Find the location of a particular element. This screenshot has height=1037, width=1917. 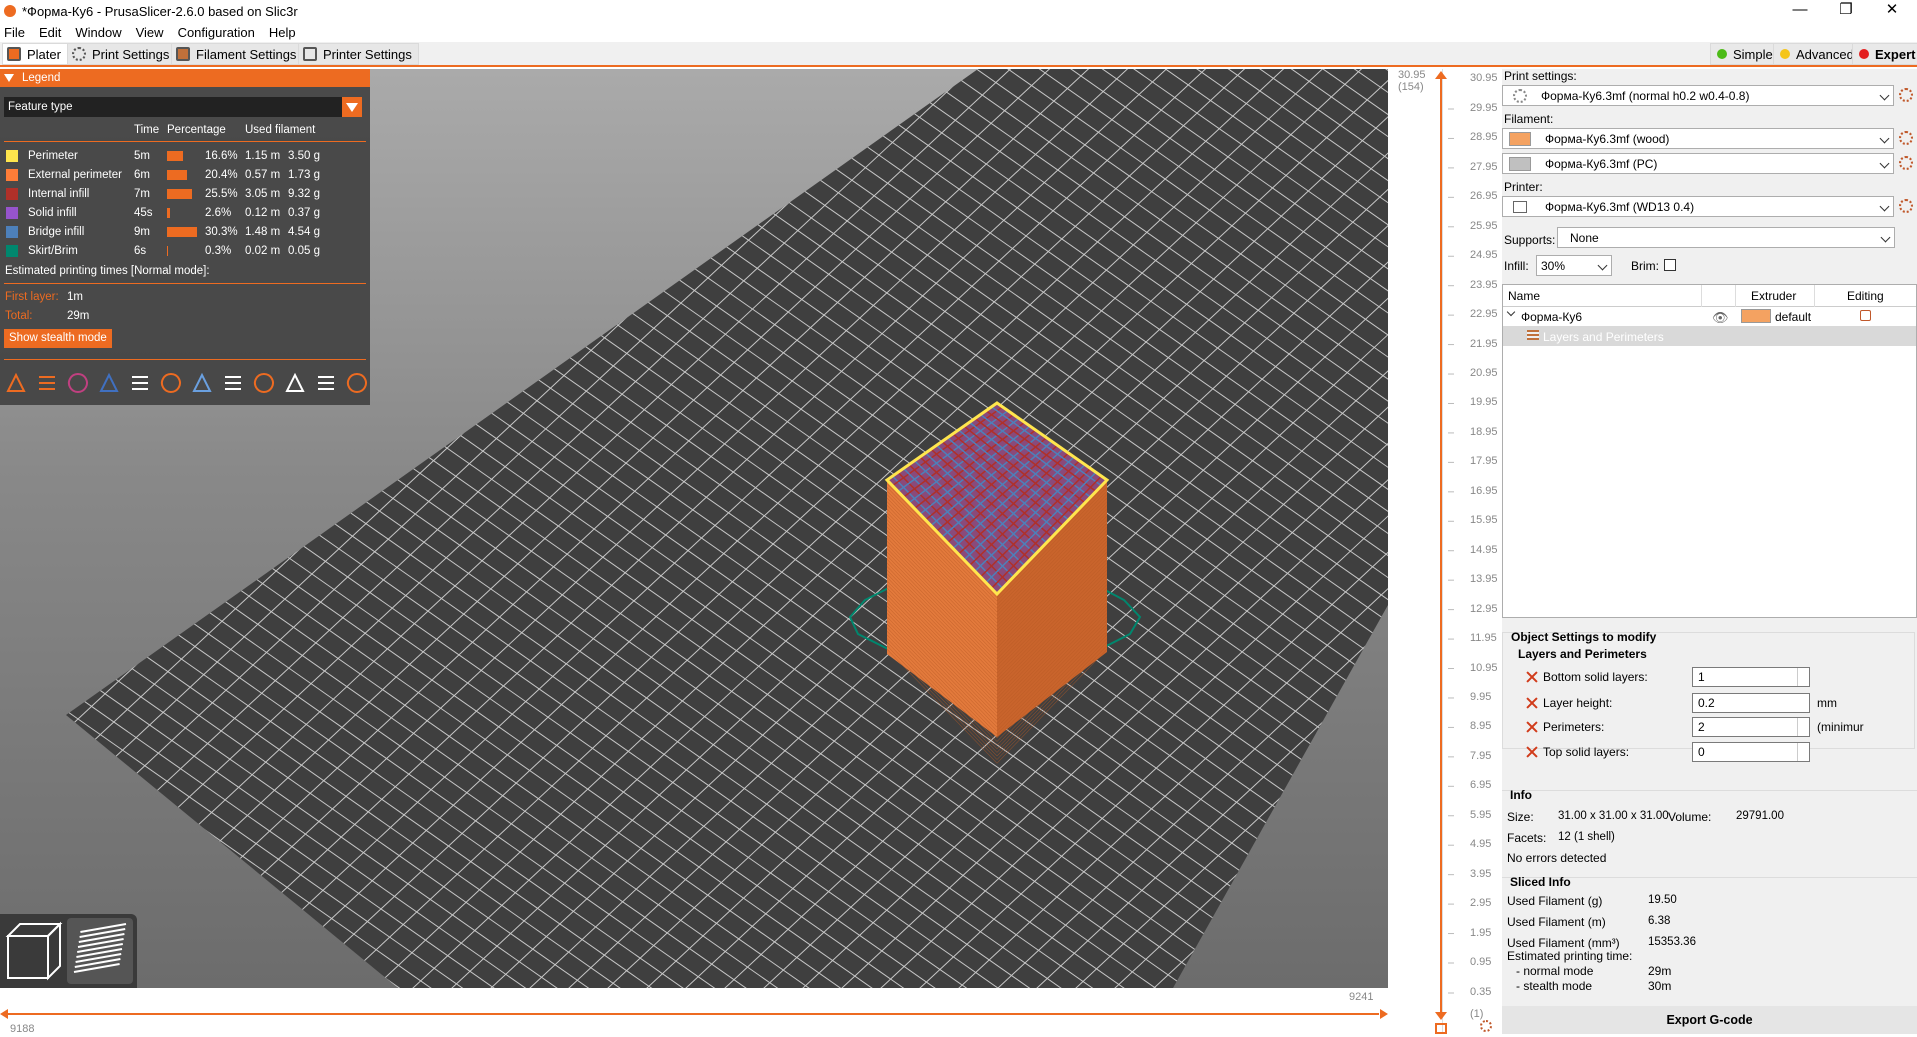

legend-row: External perimeter 6m 20.4% 0.57 m 1.73 g is located at coordinates (185, 175).